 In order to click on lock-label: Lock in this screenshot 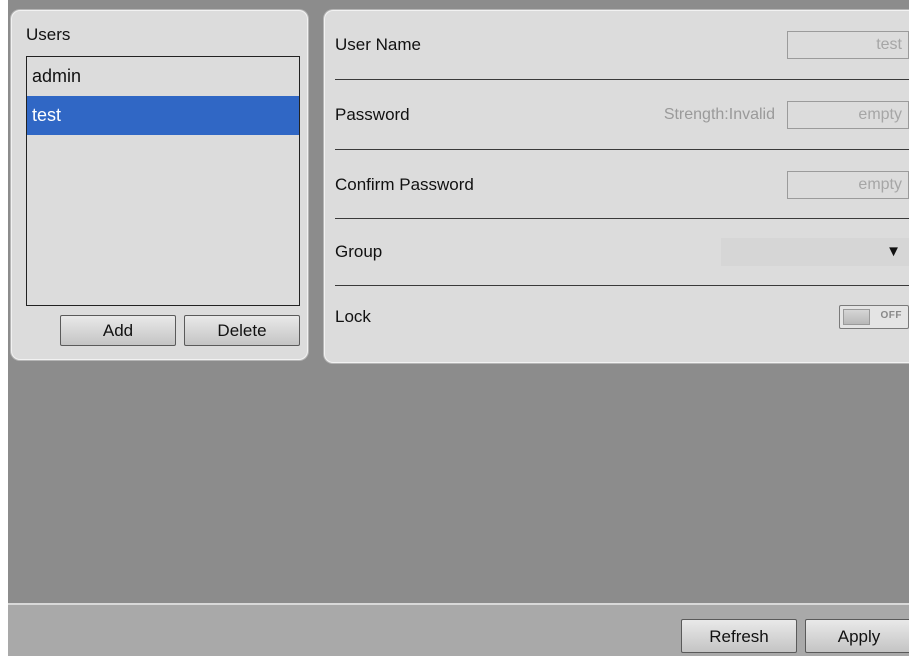, I will do `click(353, 316)`.